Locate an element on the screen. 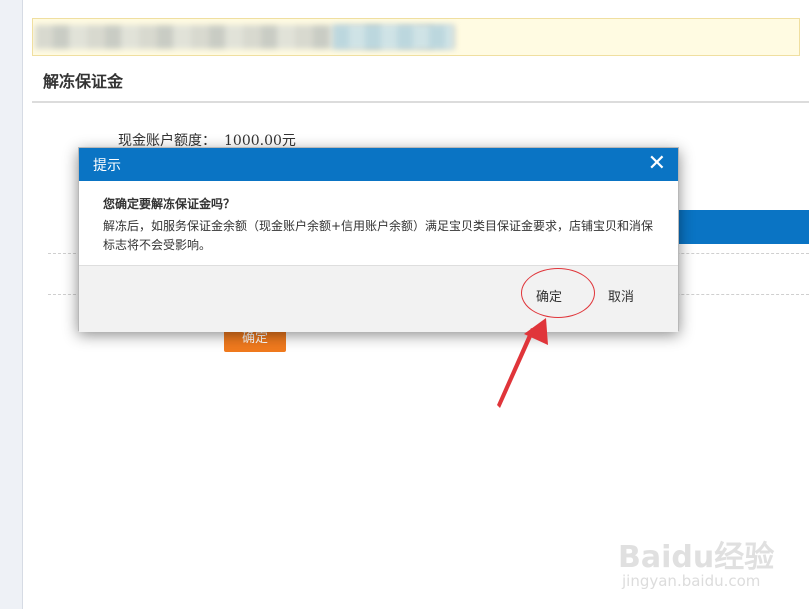  annotation-arrow is located at coordinates (522, 363).